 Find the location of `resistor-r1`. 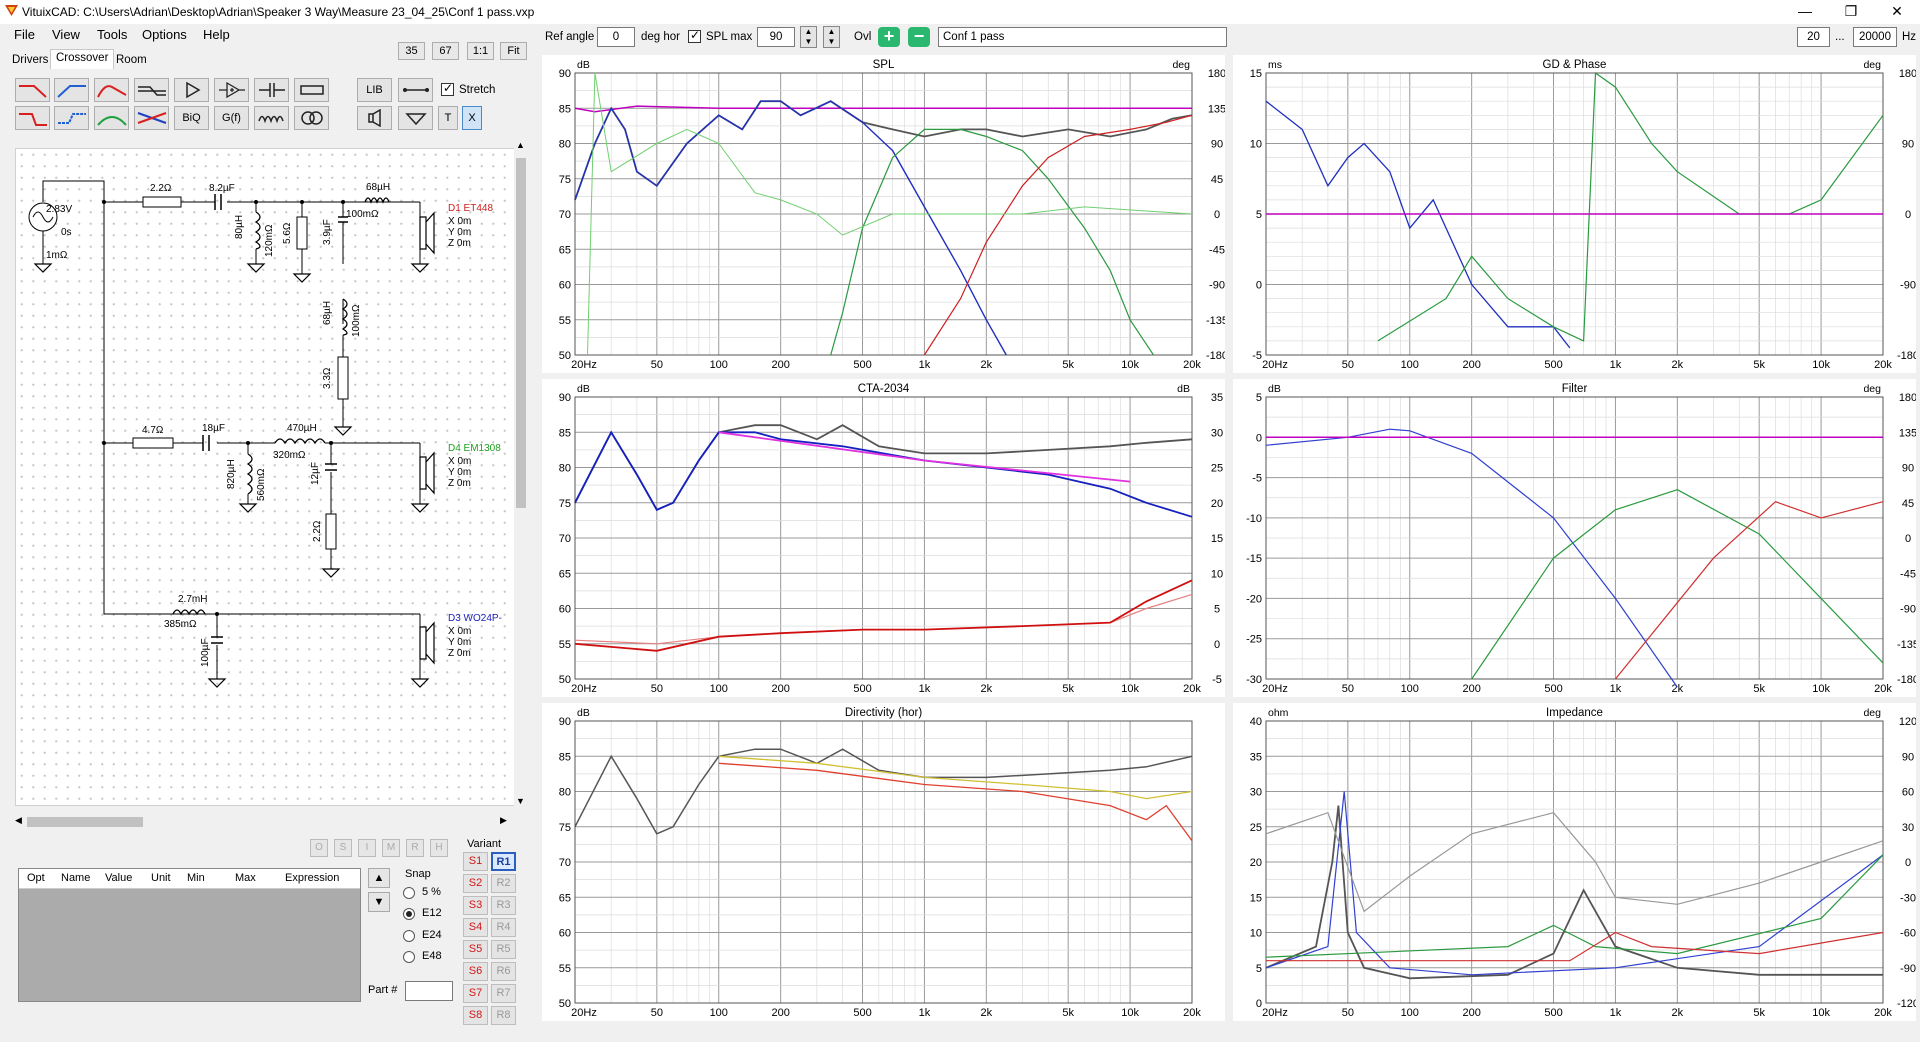

resistor-r1 is located at coordinates (162, 202).